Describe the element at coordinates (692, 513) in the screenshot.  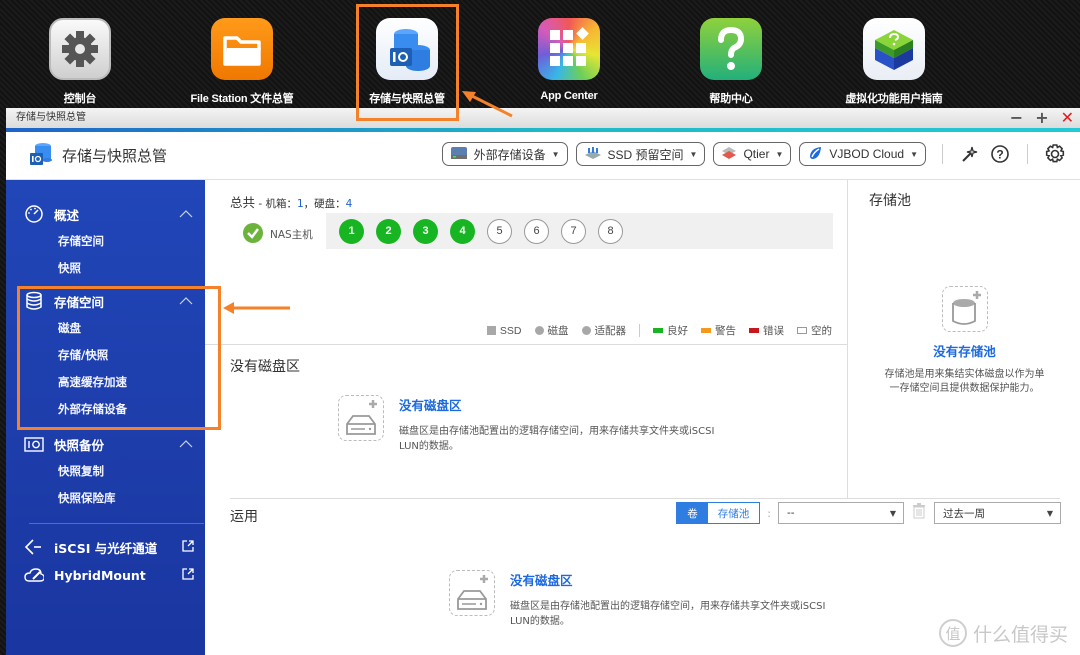
I see `toggle-volume: 卷` at that location.